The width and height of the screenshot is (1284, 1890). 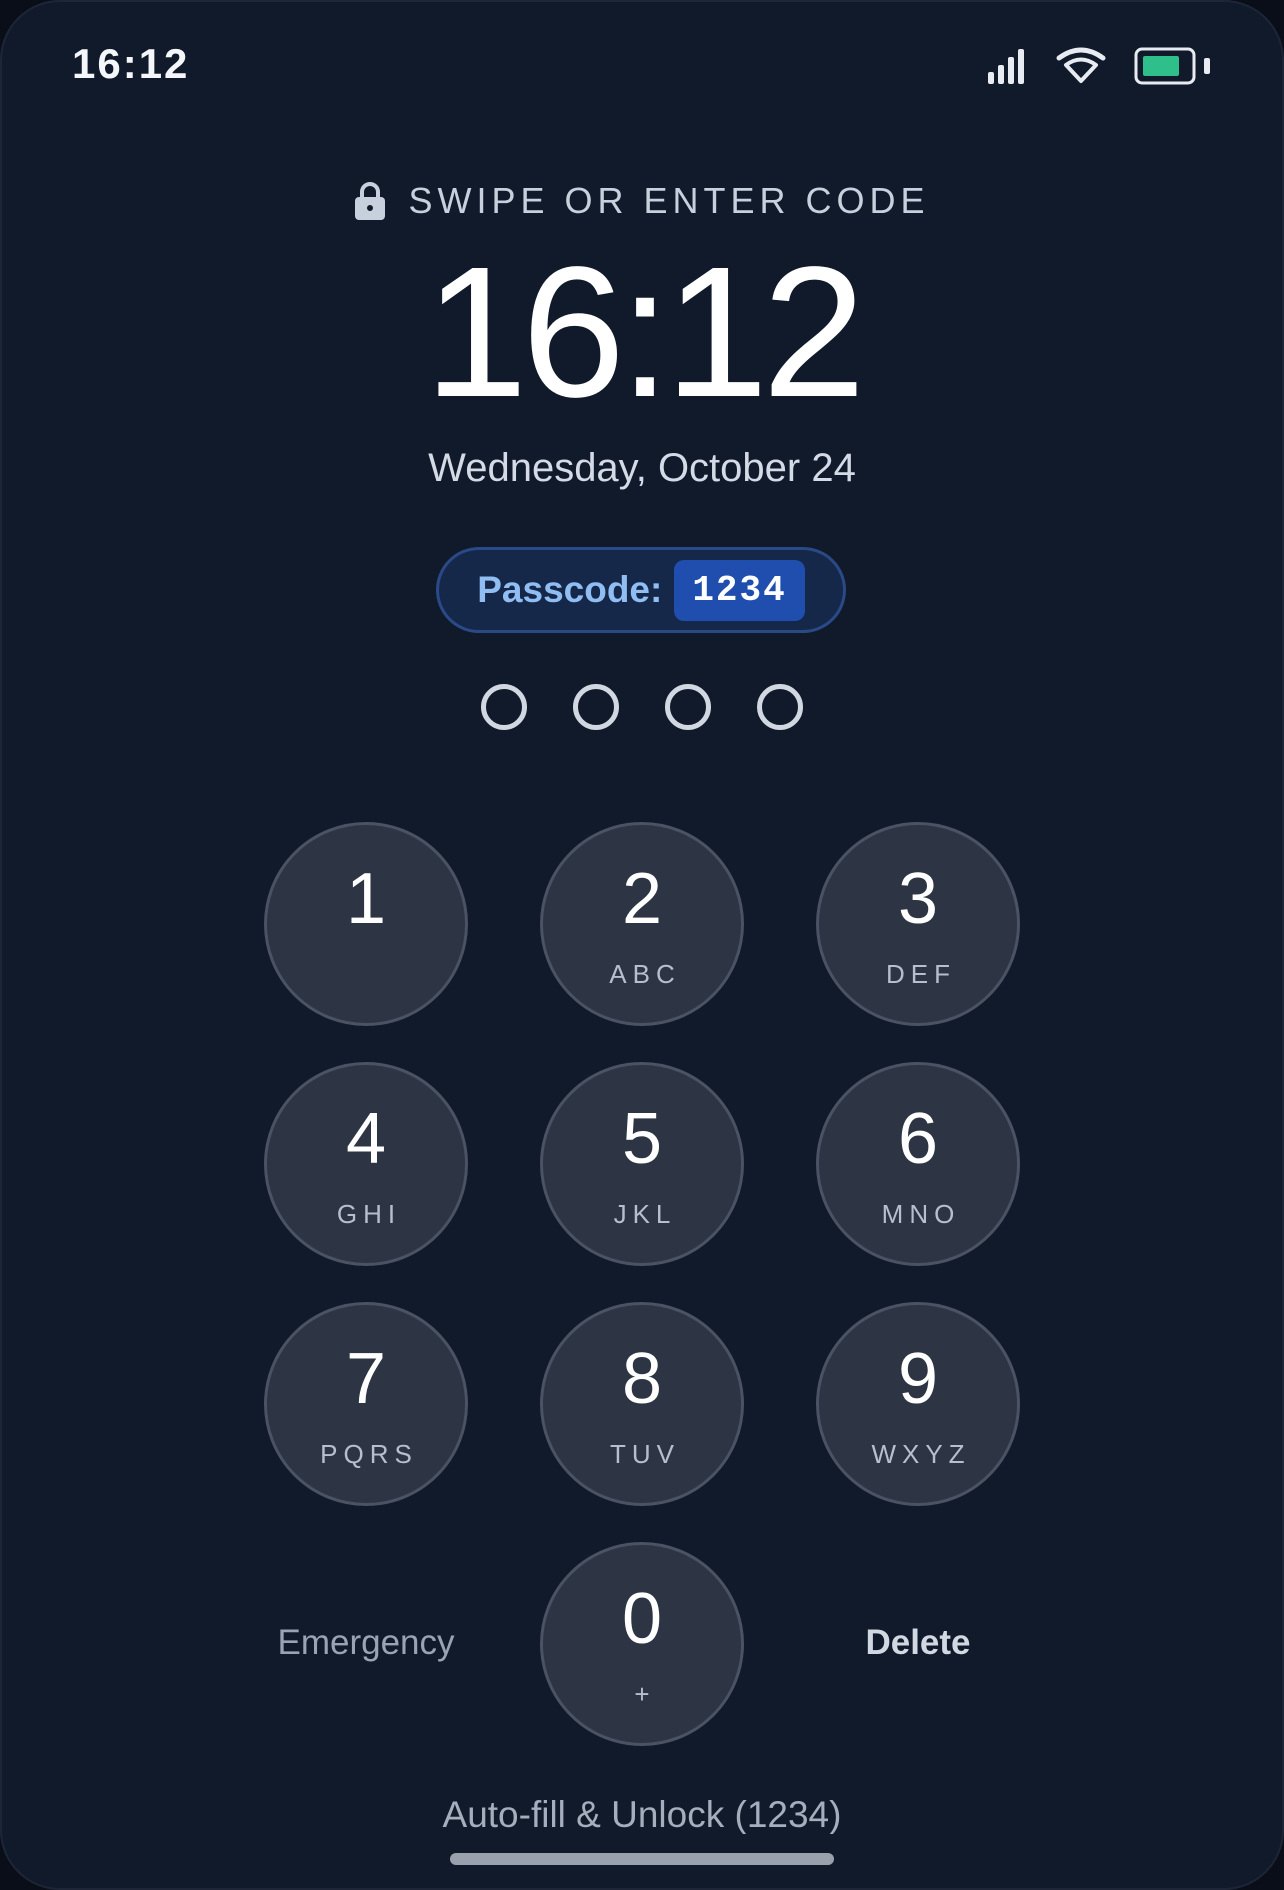 I want to click on signal-icon, so click(x=1006, y=66).